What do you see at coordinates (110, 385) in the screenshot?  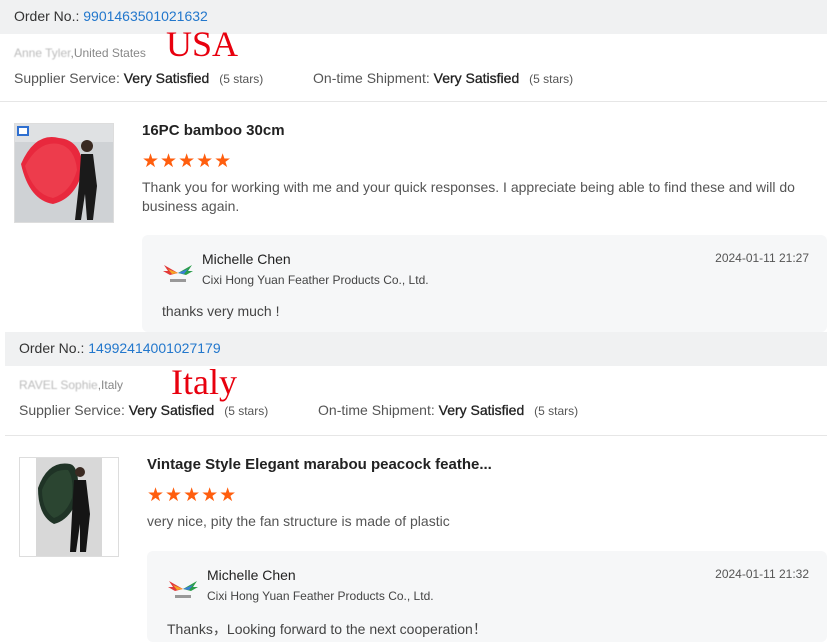 I see `buyer-country: ,Italy` at bounding box center [110, 385].